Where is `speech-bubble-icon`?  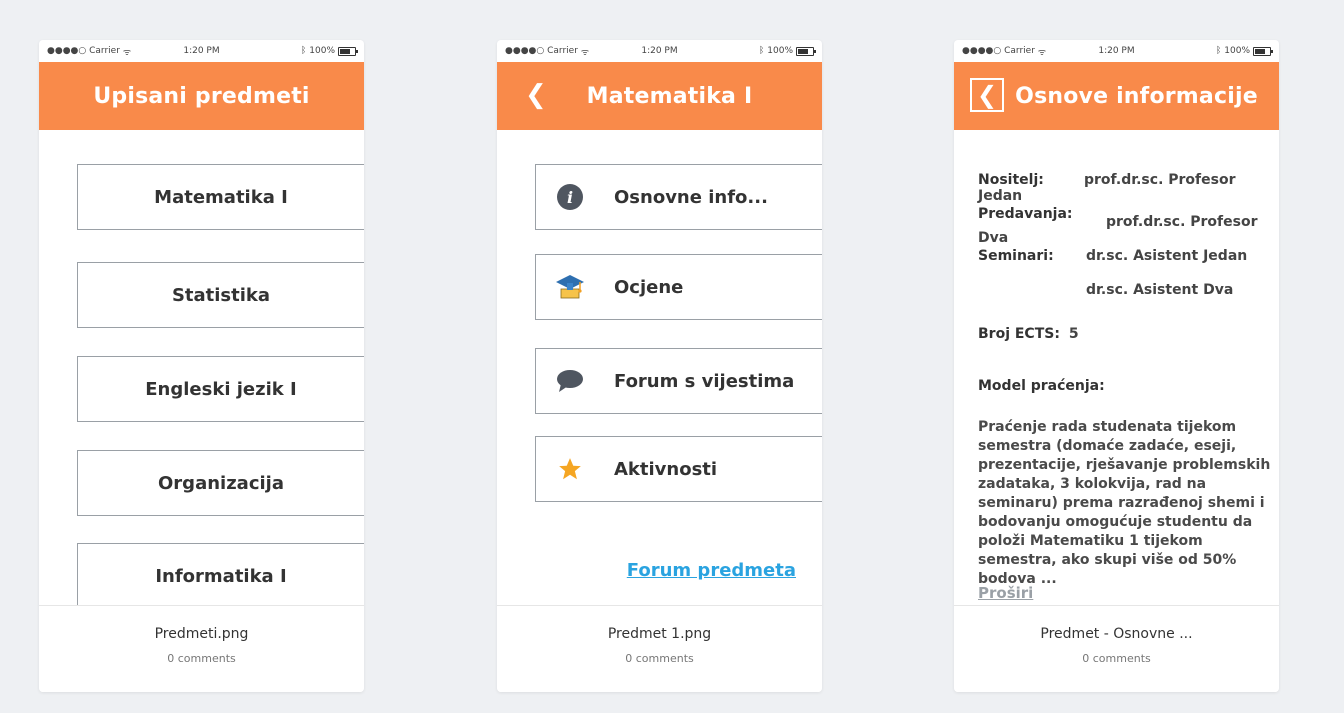 speech-bubble-icon is located at coordinates (570, 381).